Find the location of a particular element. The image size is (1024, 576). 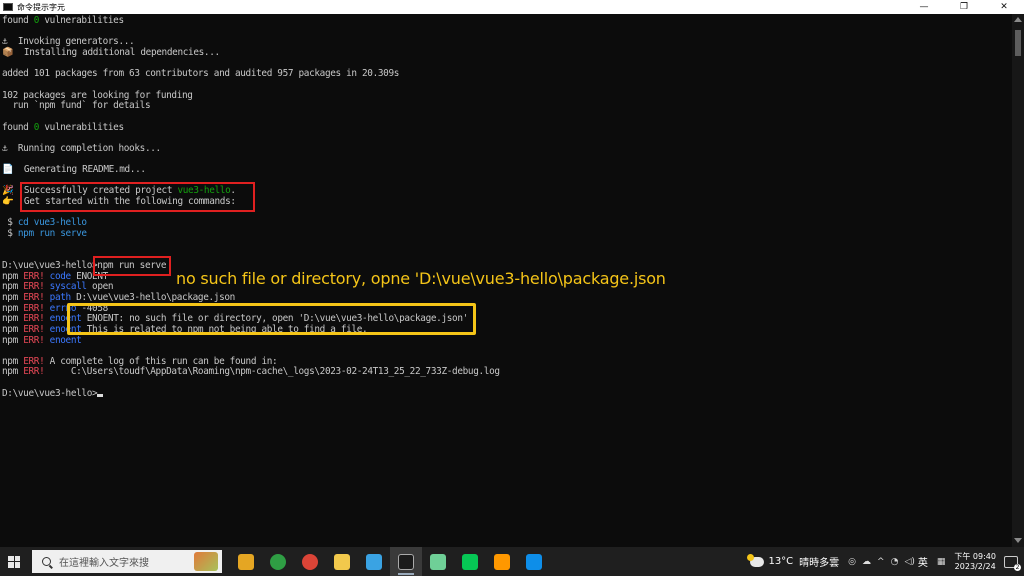

console-line: $ npm run serve is located at coordinates (44, 233).